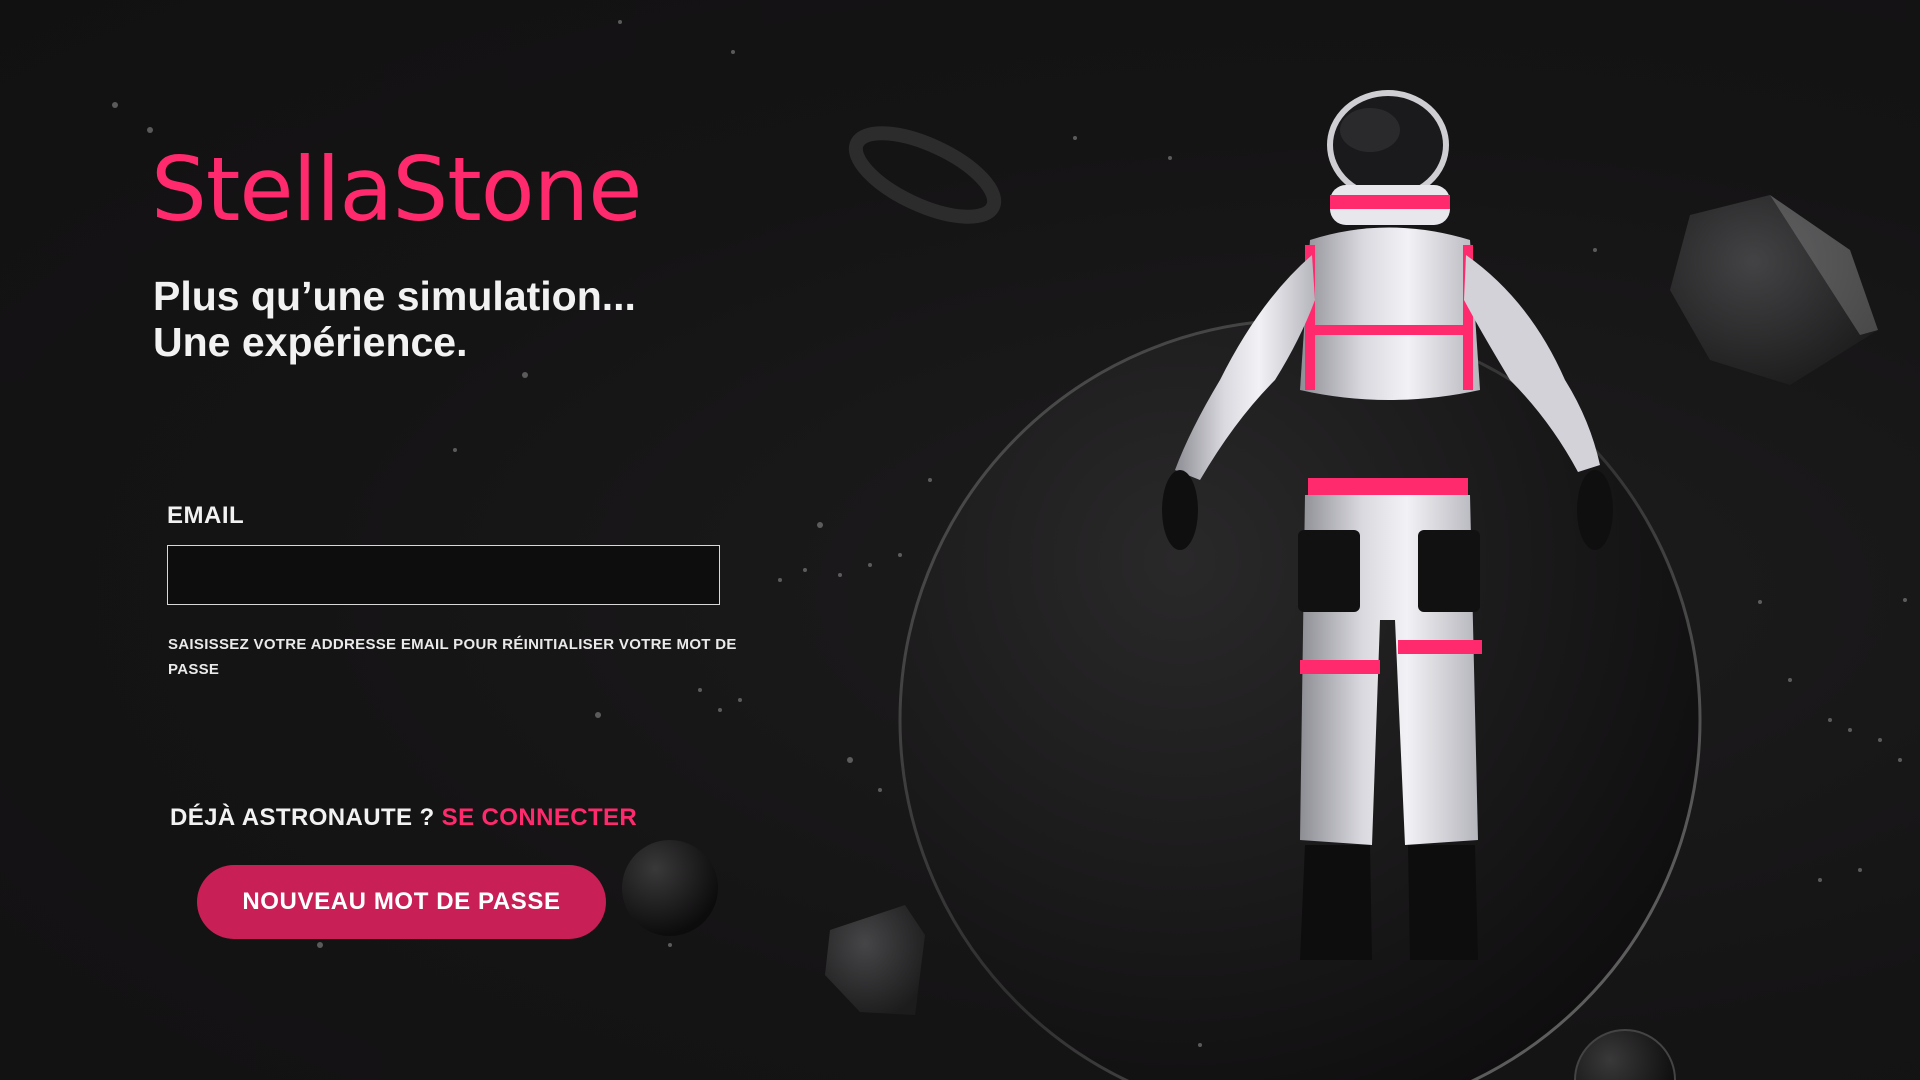  Describe the element at coordinates (401, 902) in the screenshot. I see `new-password-button: NOUVEAU MOT DE PASSE` at that location.